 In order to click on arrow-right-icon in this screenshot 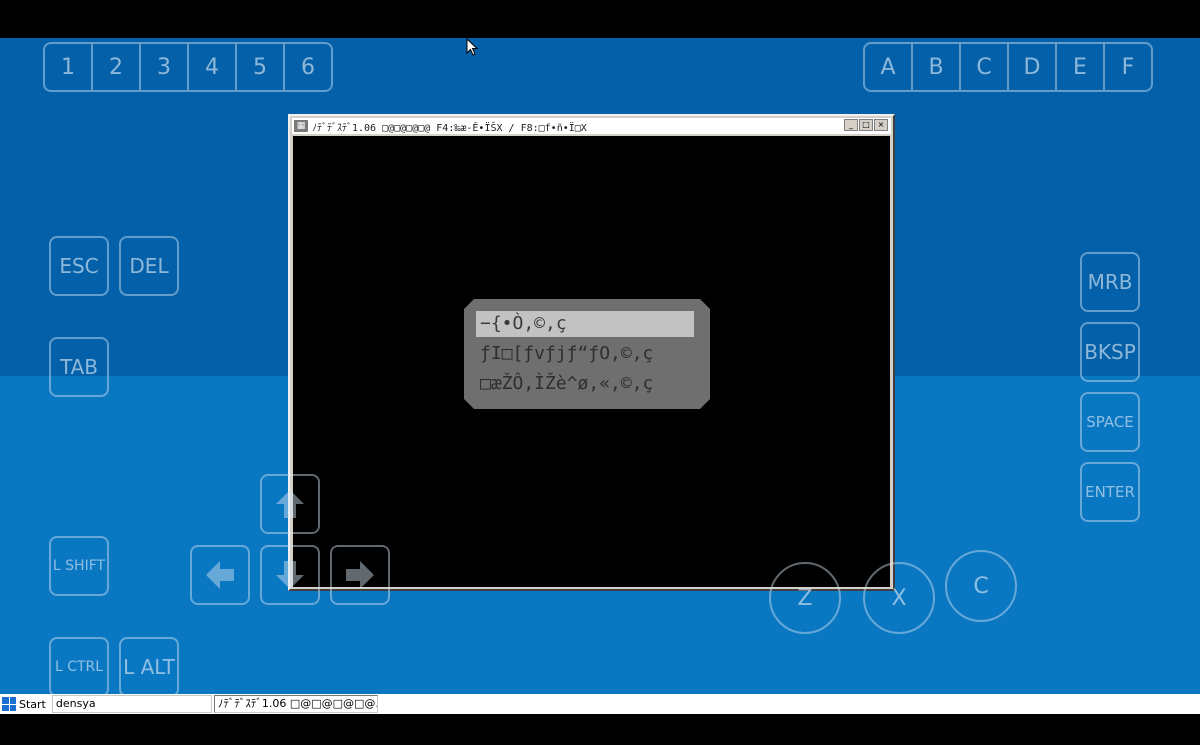, I will do `click(360, 575)`.